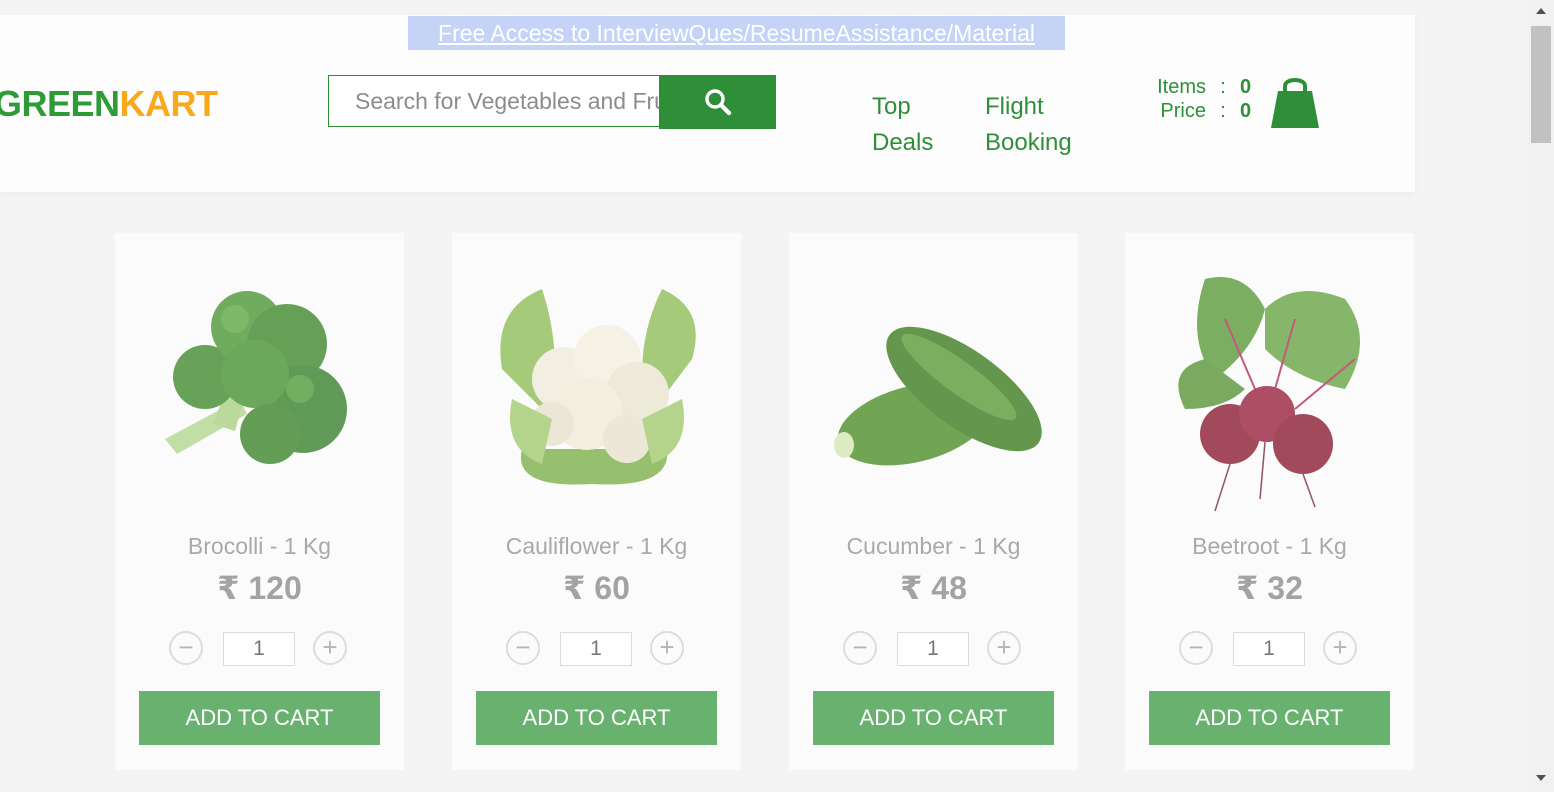 Image resolution: width=1554 pixels, height=792 pixels. What do you see at coordinates (1295, 102) in the screenshot?
I see `cart-icon` at bounding box center [1295, 102].